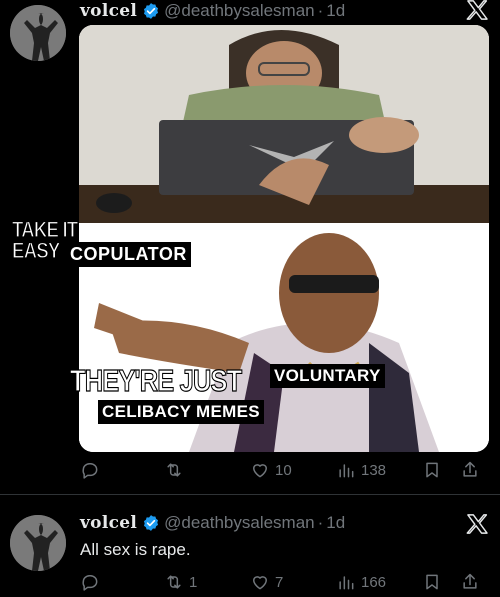 The width and height of the screenshot is (500, 597). I want to click on like-button: 10, so click(271, 470).